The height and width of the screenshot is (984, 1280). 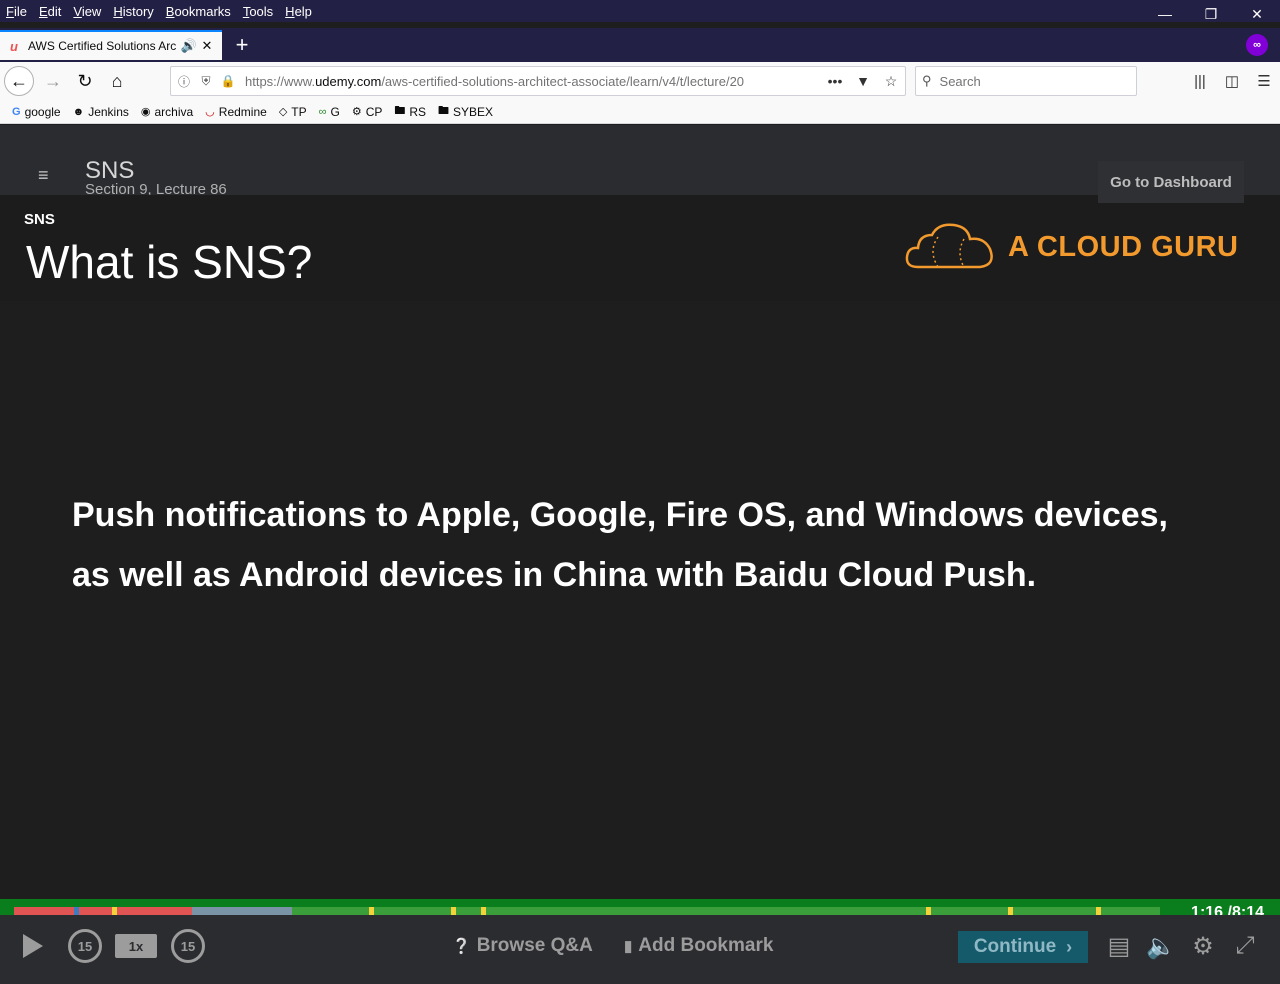 What do you see at coordinates (43, 175) in the screenshot?
I see `curriculum-menu-icon: ≡` at bounding box center [43, 175].